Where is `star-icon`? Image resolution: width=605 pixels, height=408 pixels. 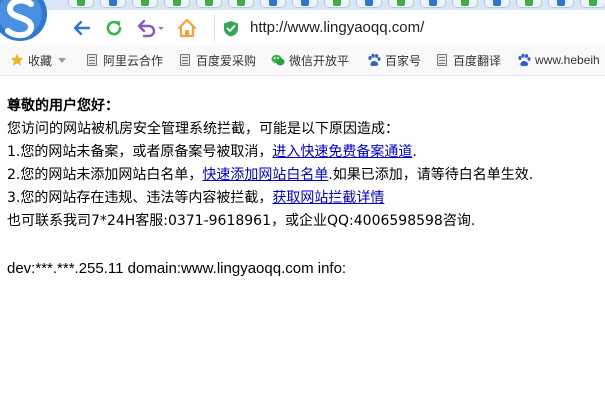
star-icon is located at coordinates (17, 60).